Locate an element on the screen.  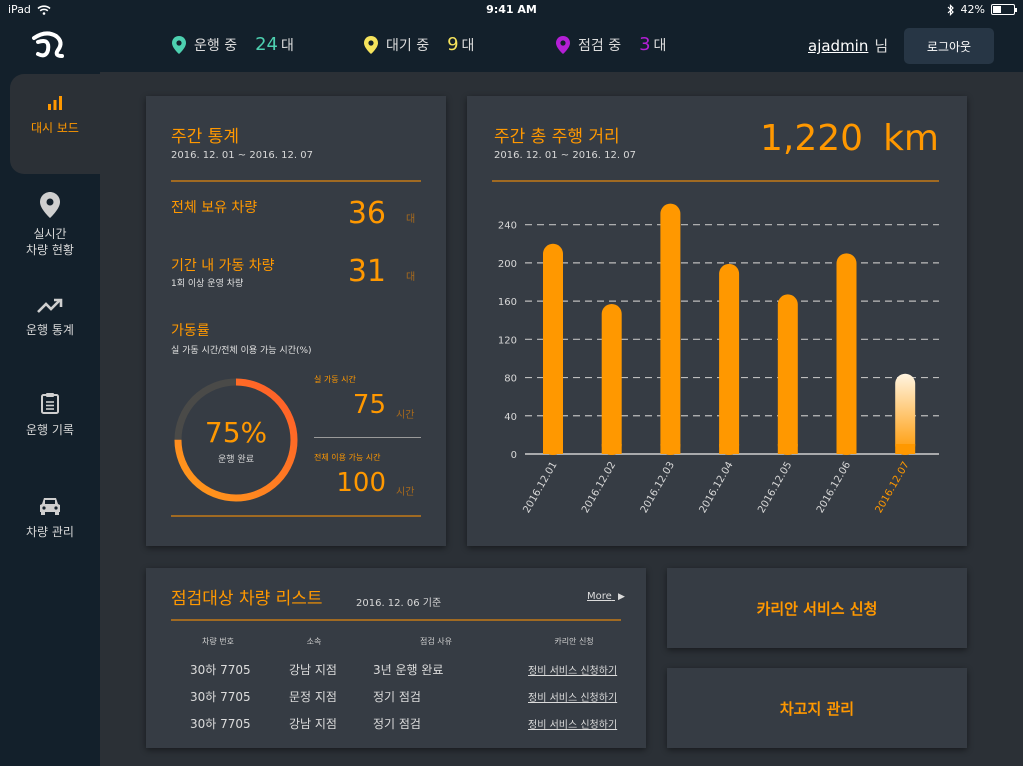
card-title: 점검대상 차량 리스트 is located at coordinates (247, 599).